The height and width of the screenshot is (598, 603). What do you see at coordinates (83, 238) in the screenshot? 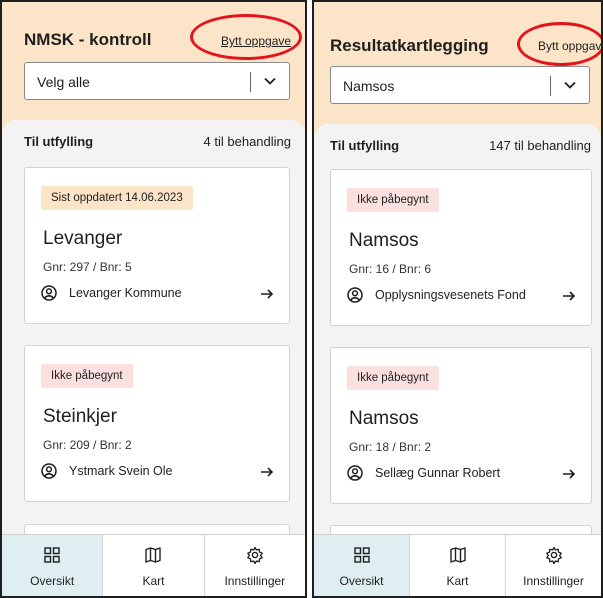
I see `card-place: Levanger` at bounding box center [83, 238].